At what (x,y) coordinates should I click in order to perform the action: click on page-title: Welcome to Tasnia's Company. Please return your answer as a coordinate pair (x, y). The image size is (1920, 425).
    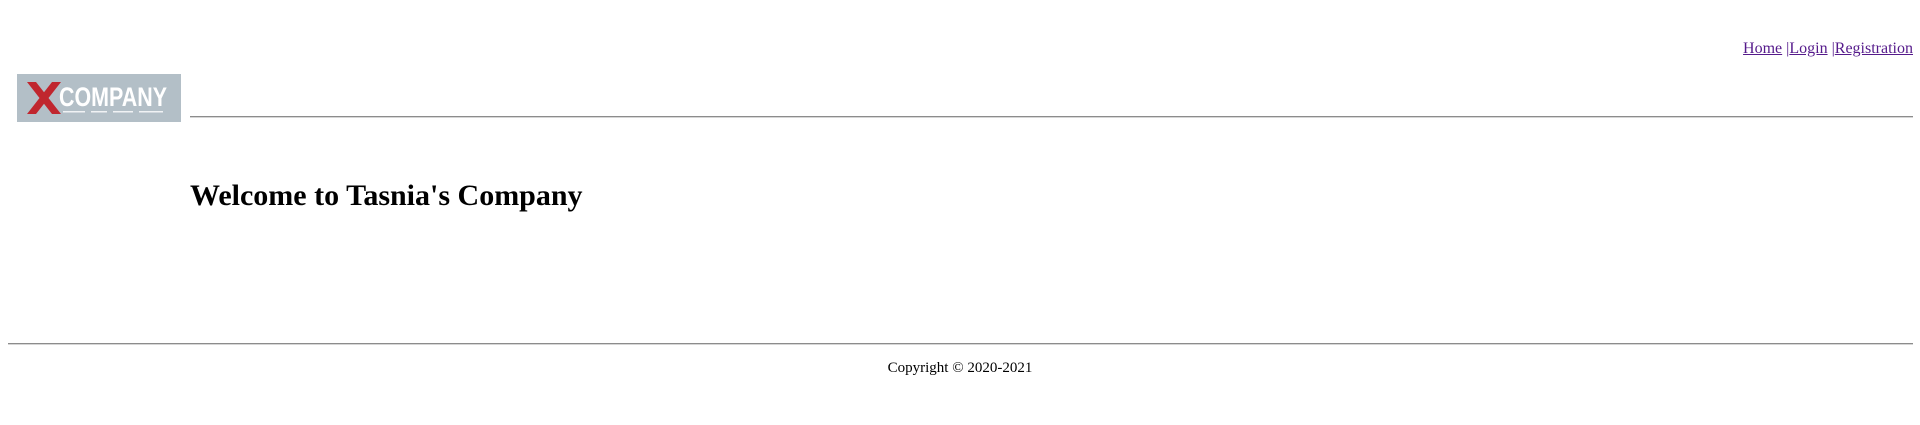
    Looking at the image, I should click on (386, 195).